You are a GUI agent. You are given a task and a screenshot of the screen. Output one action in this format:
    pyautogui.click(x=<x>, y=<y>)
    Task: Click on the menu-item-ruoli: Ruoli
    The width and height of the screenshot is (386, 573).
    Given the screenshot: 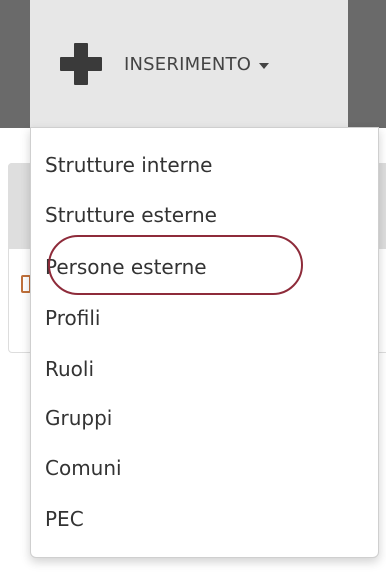 What is the action you would take?
    pyautogui.click(x=69, y=369)
    